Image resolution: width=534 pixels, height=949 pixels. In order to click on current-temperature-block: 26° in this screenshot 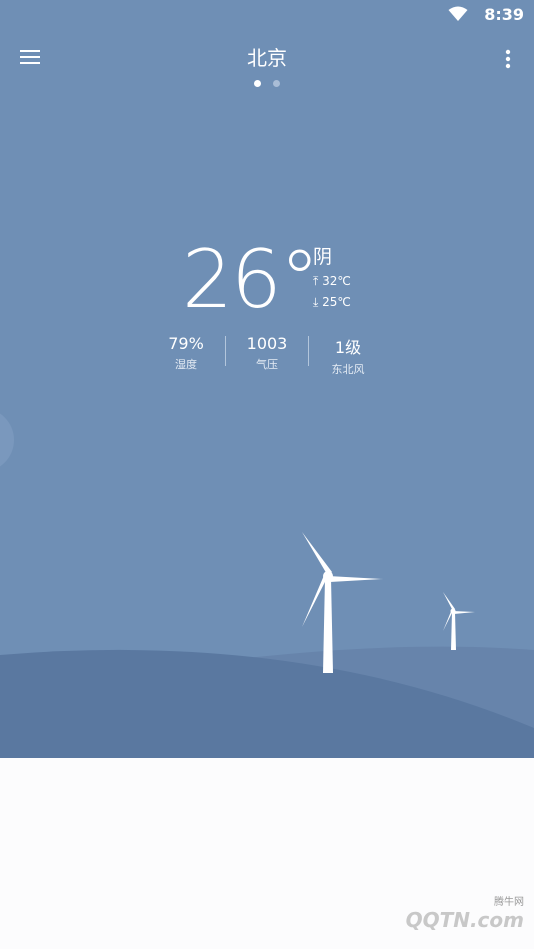, I will do `click(251, 280)`.